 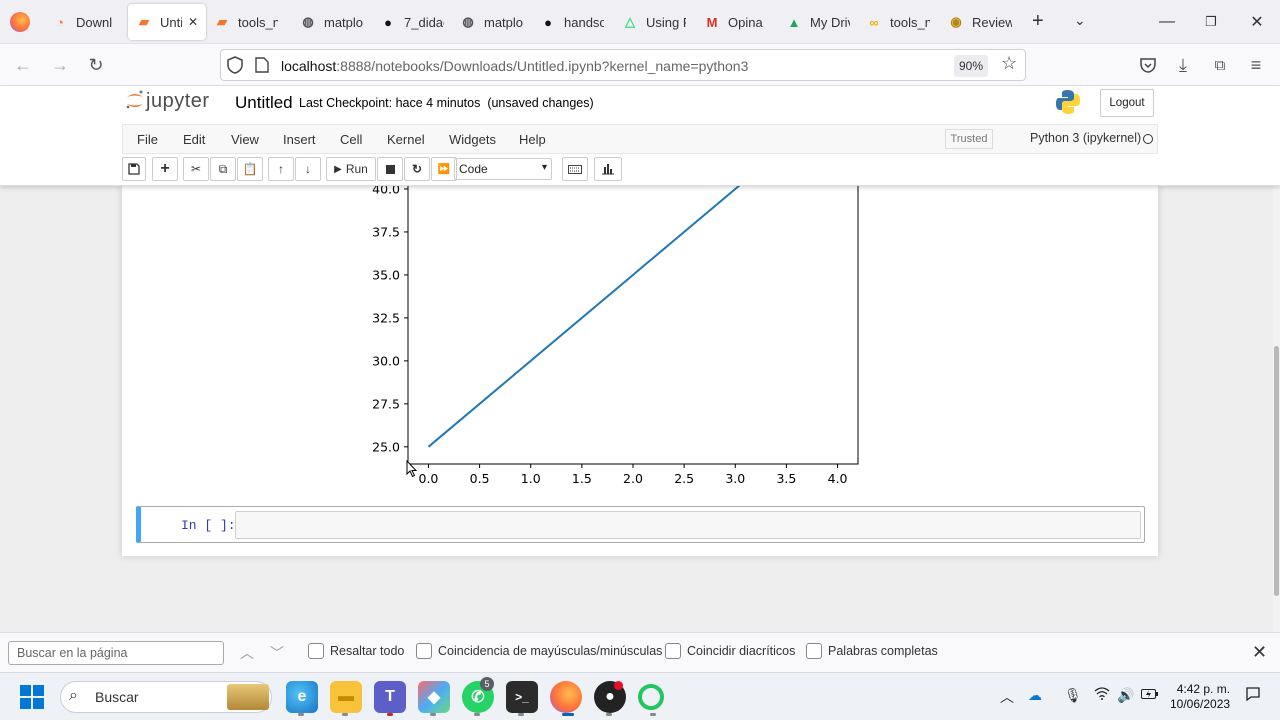 What do you see at coordinates (651, 697) in the screenshot?
I see `loading-ring-icon` at bounding box center [651, 697].